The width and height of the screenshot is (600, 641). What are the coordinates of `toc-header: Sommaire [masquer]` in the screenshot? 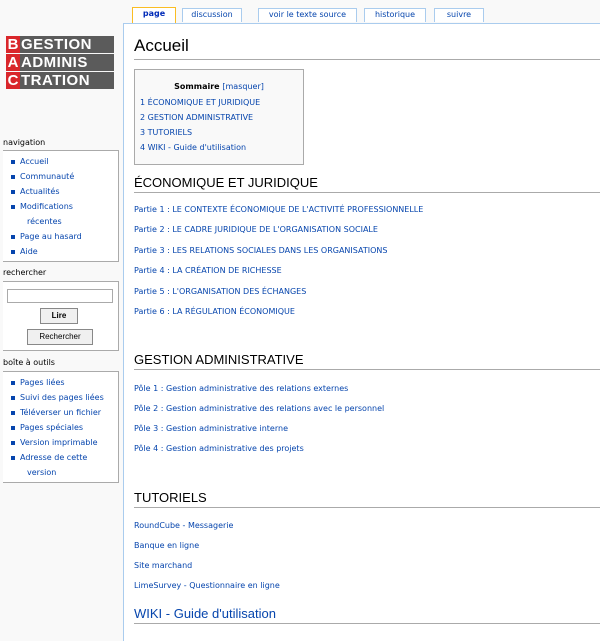 It's located at (219, 86).